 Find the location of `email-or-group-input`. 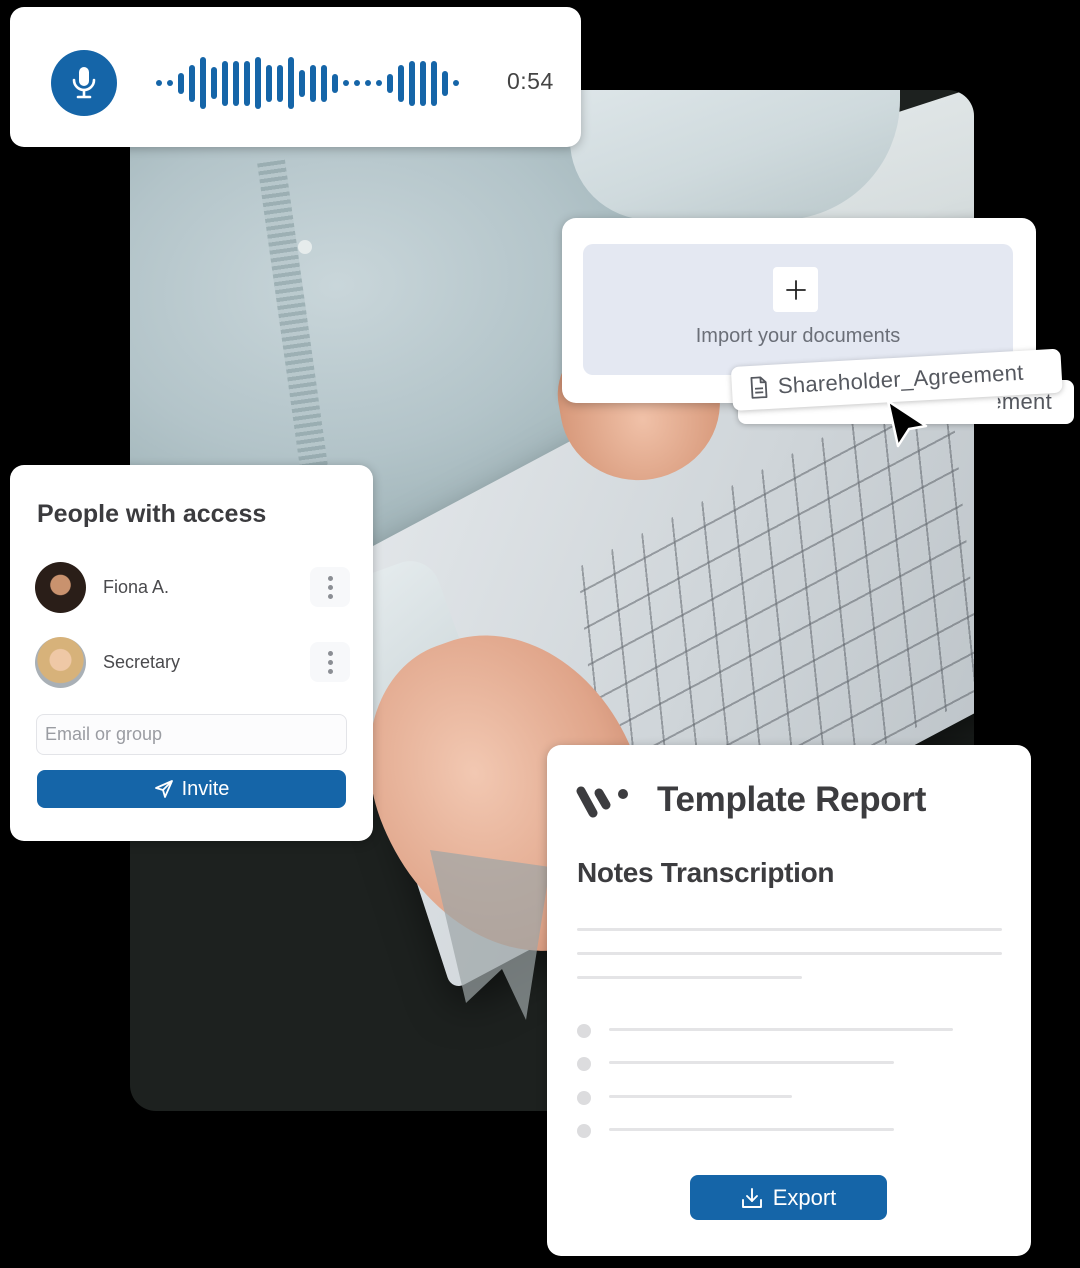

email-or-group-input is located at coordinates (191, 734).